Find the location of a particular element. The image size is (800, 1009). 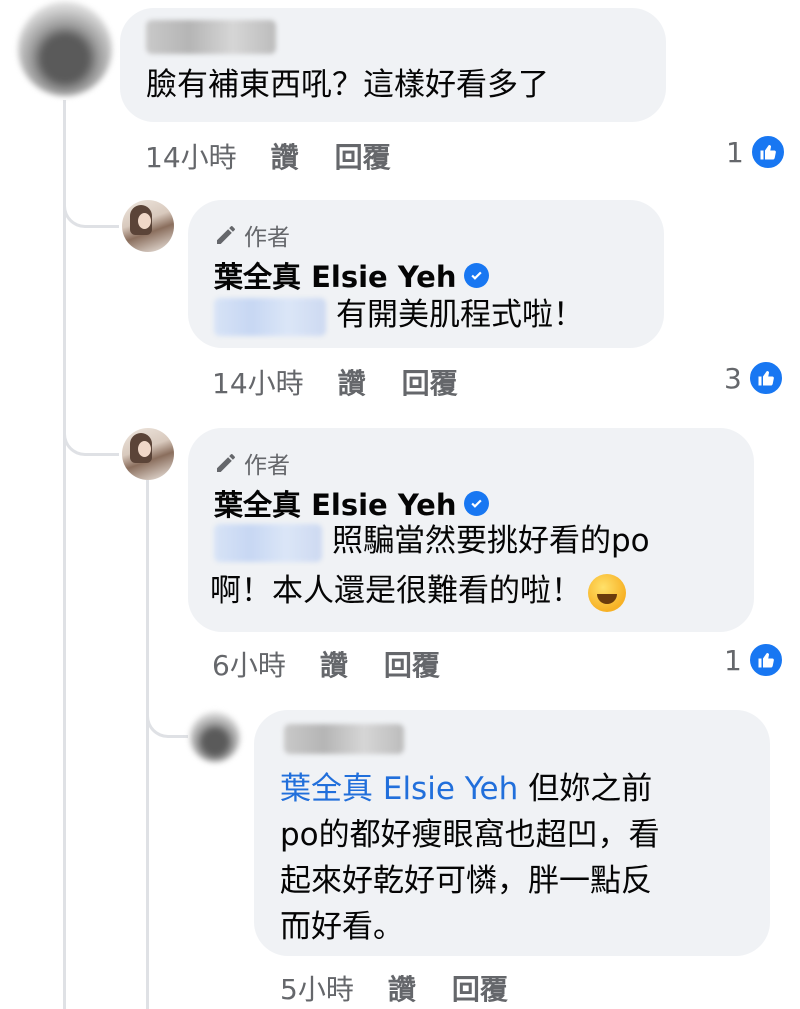

comment-meta: 14小時 讚 回覆 is located at coordinates (286, 156).